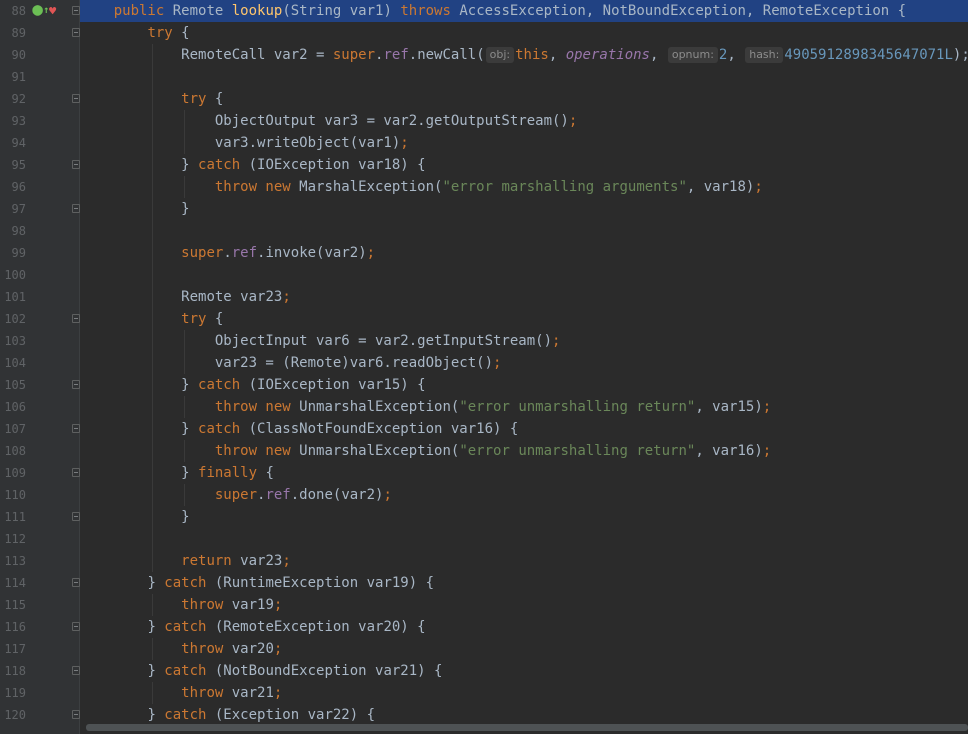  Describe the element at coordinates (40, 517) in the screenshot. I see `gutter-row: 111` at that location.